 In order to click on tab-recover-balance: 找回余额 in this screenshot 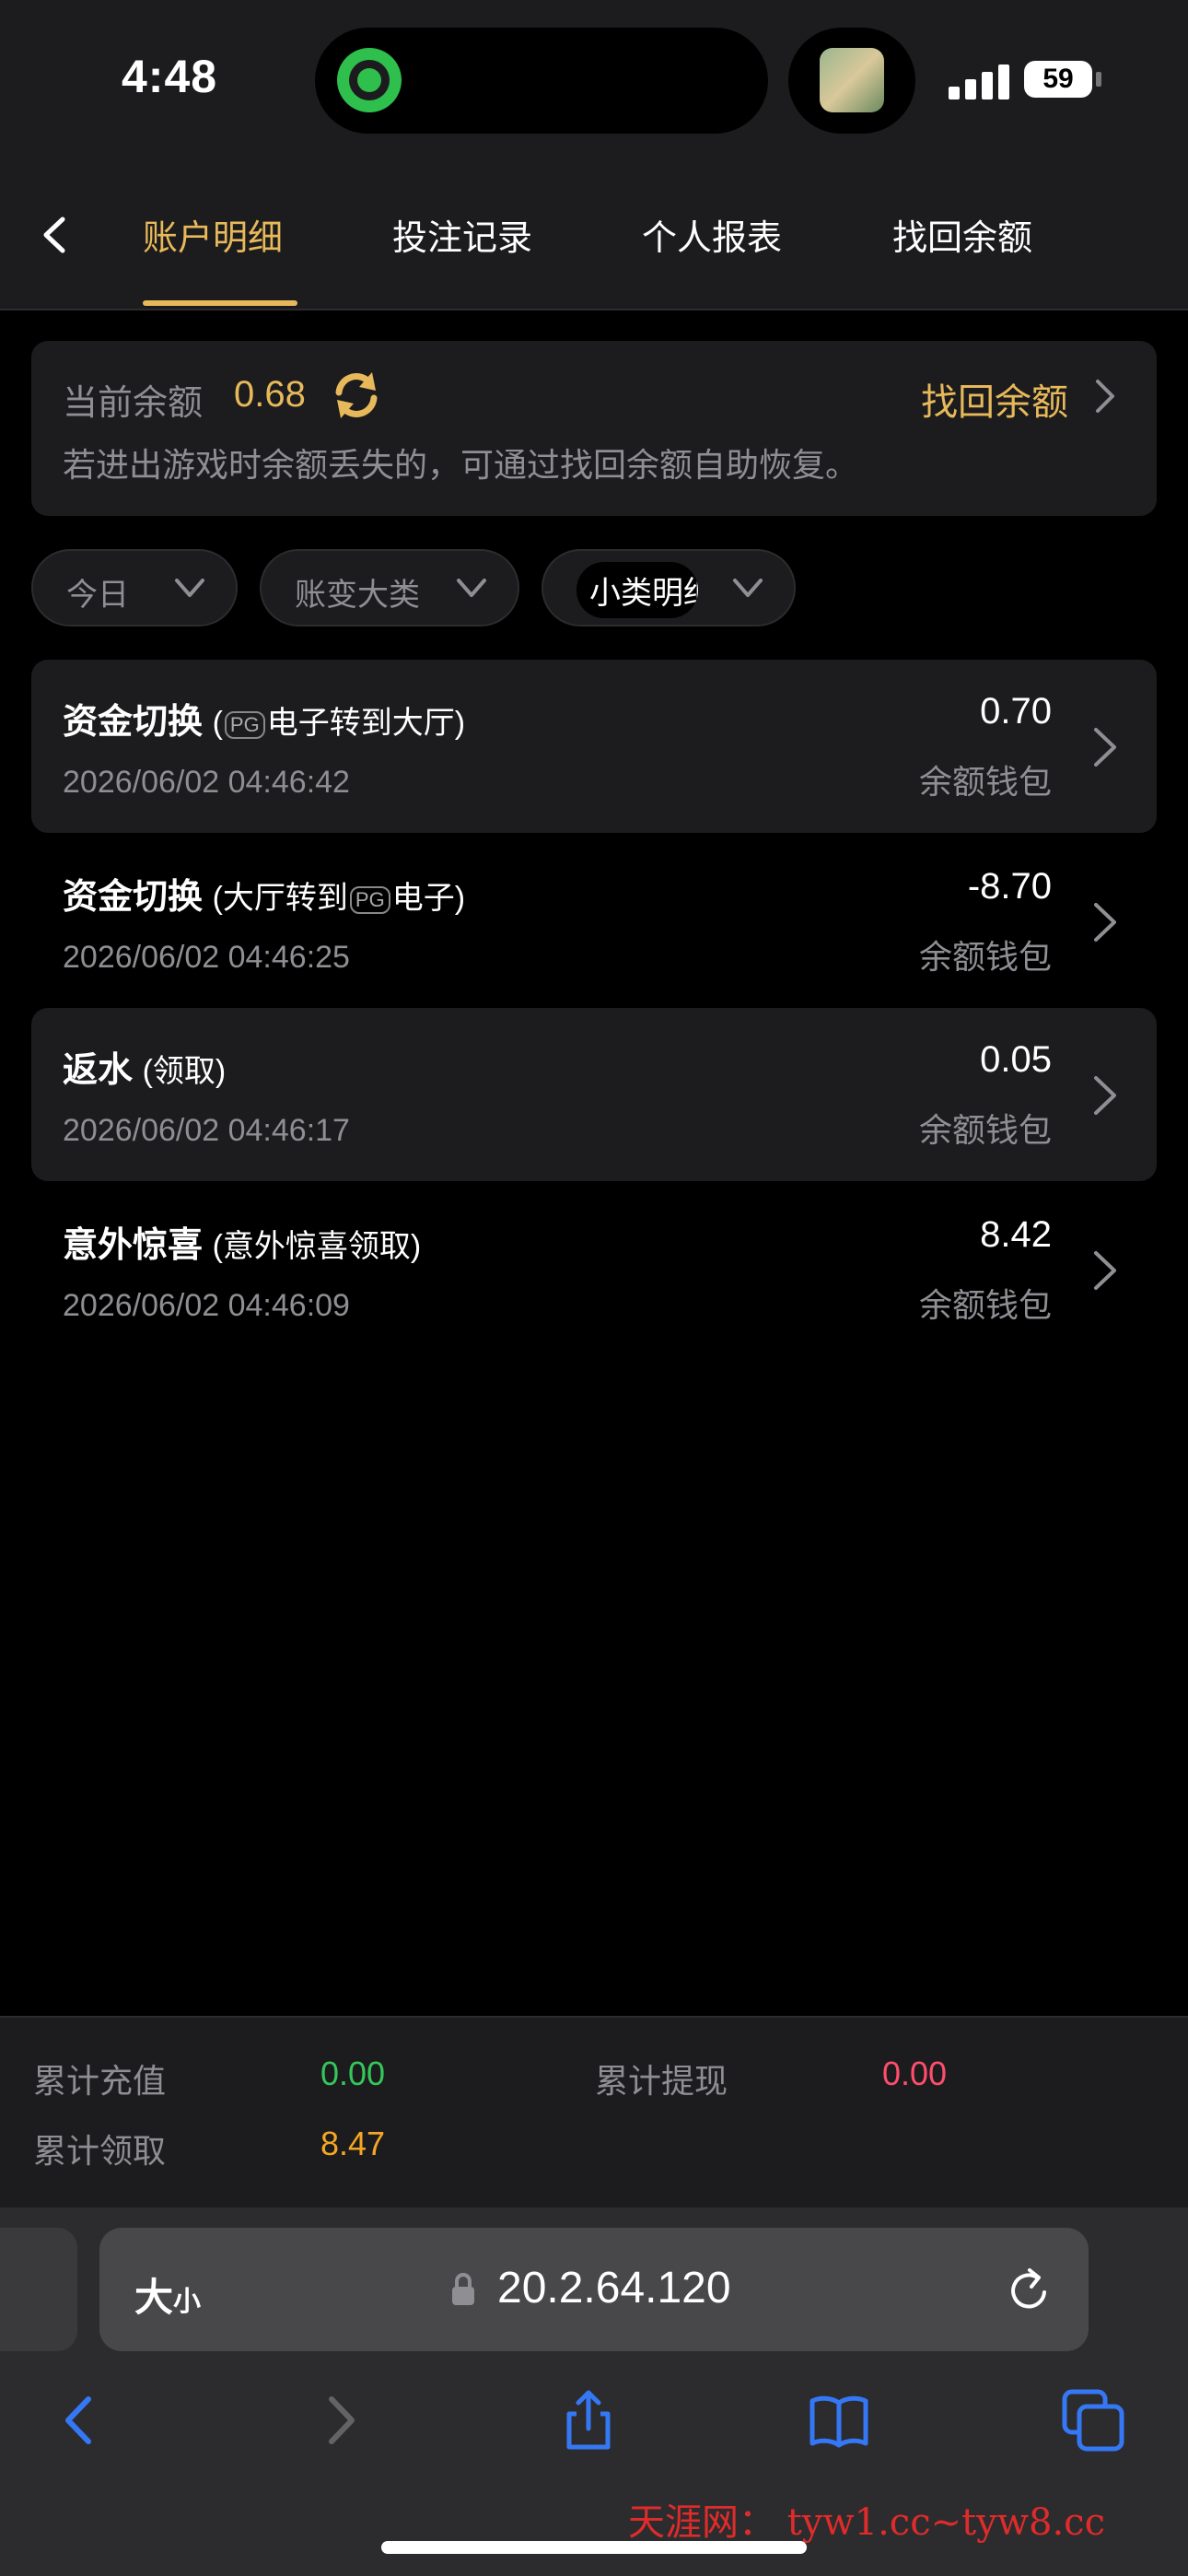, I will do `click(962, 234)`.